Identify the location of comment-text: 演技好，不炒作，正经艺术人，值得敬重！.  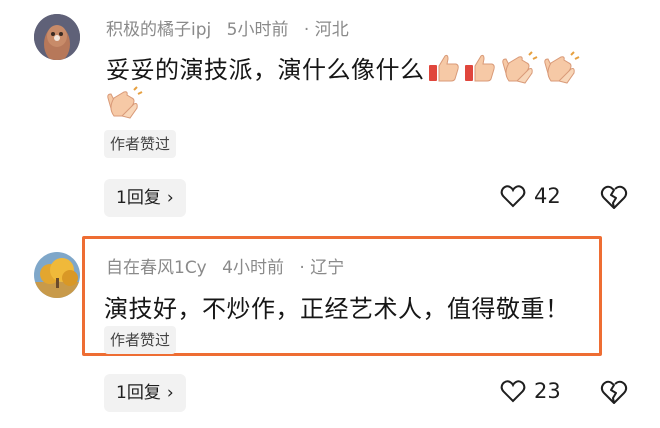
(337, 309).